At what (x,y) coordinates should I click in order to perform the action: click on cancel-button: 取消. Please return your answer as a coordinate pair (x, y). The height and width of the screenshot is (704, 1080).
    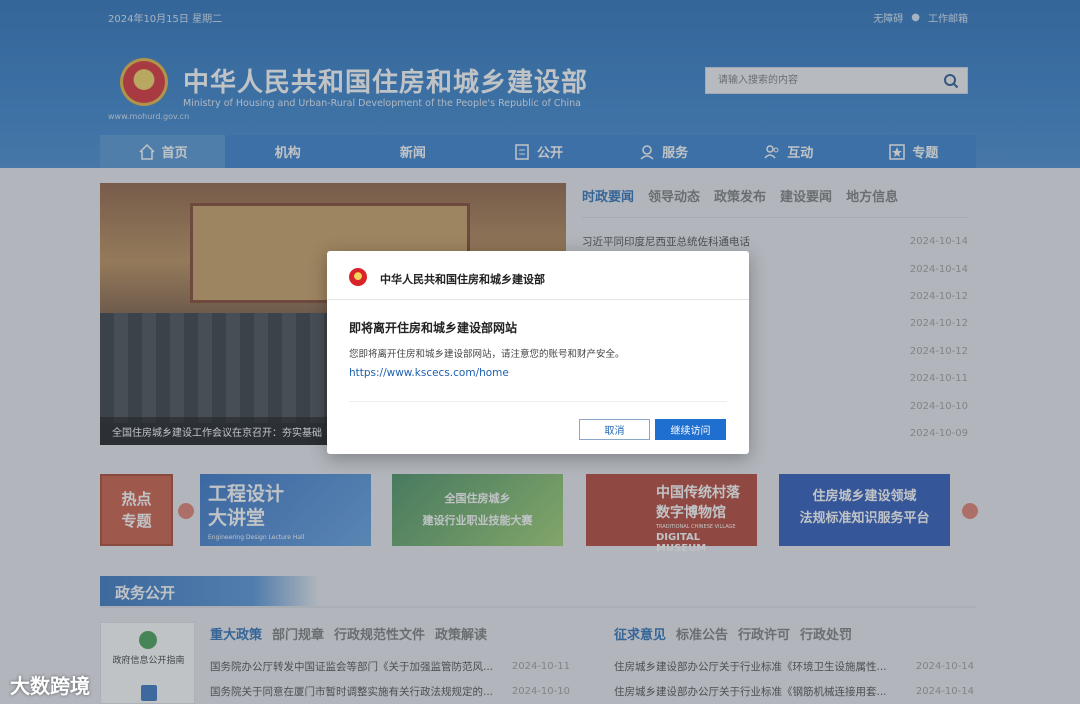
    Looking at the image, I should click on (614, 429).